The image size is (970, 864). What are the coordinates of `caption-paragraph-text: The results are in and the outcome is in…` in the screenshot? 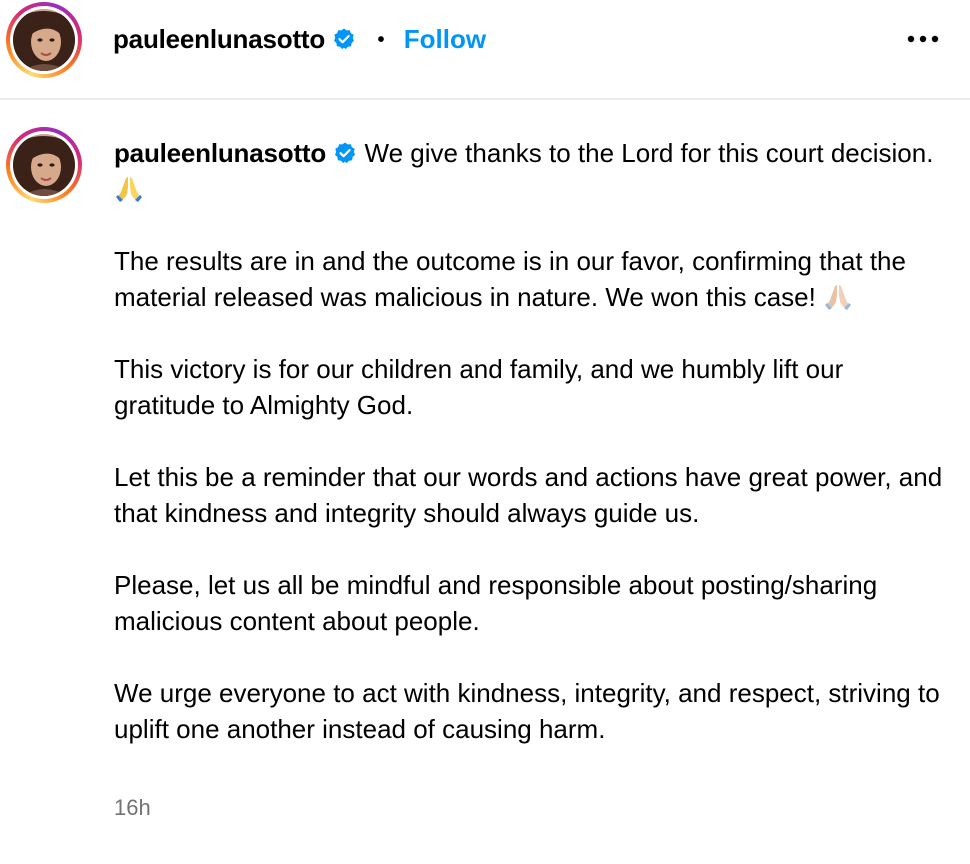 It's located at (510, 279).